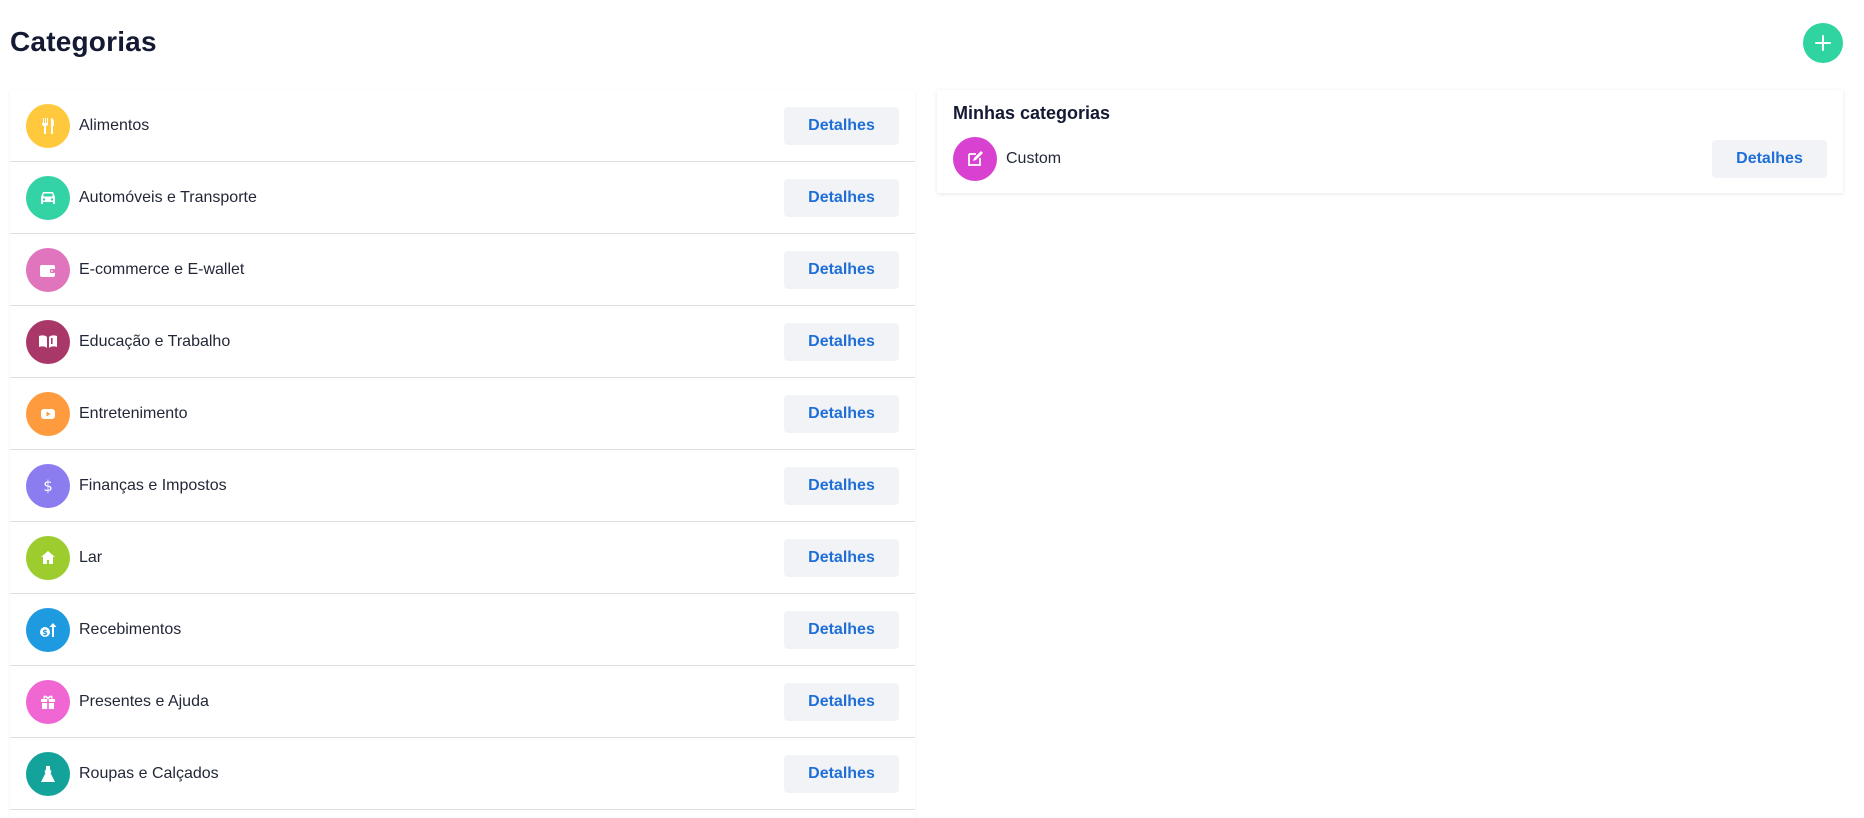 Image resolution: width=1864 pixels, height=818 pixels. I want to click on category-row: Educação e Trabalho Detalhes, so click(462, 342).